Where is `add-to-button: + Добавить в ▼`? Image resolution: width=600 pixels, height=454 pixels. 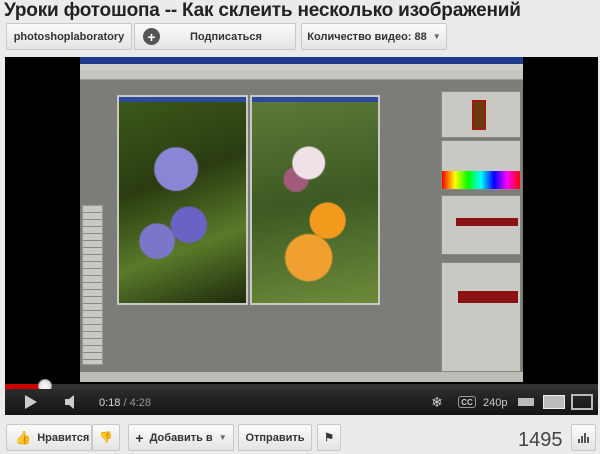
add-to-button: + Добавить в ▼ is located at coordinates (181, 437).